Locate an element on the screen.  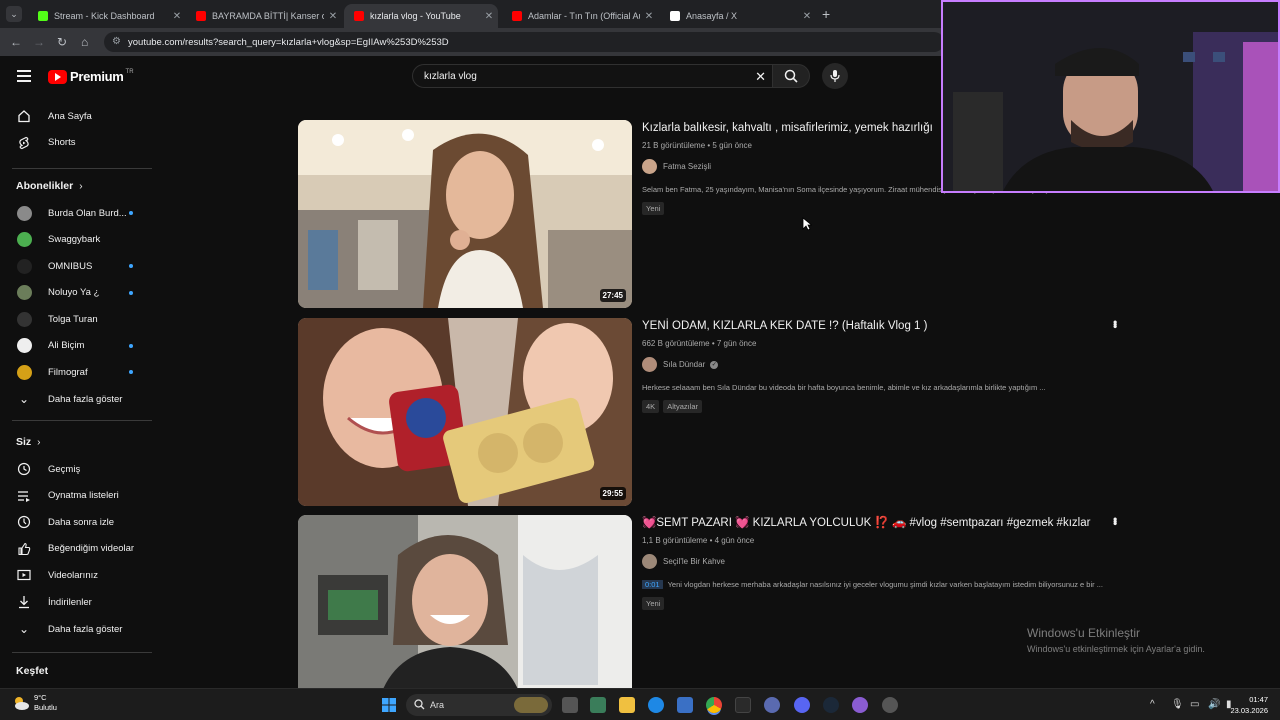
sidebar-item: Beğendiğim videolar is located at coordinates (77, 549).